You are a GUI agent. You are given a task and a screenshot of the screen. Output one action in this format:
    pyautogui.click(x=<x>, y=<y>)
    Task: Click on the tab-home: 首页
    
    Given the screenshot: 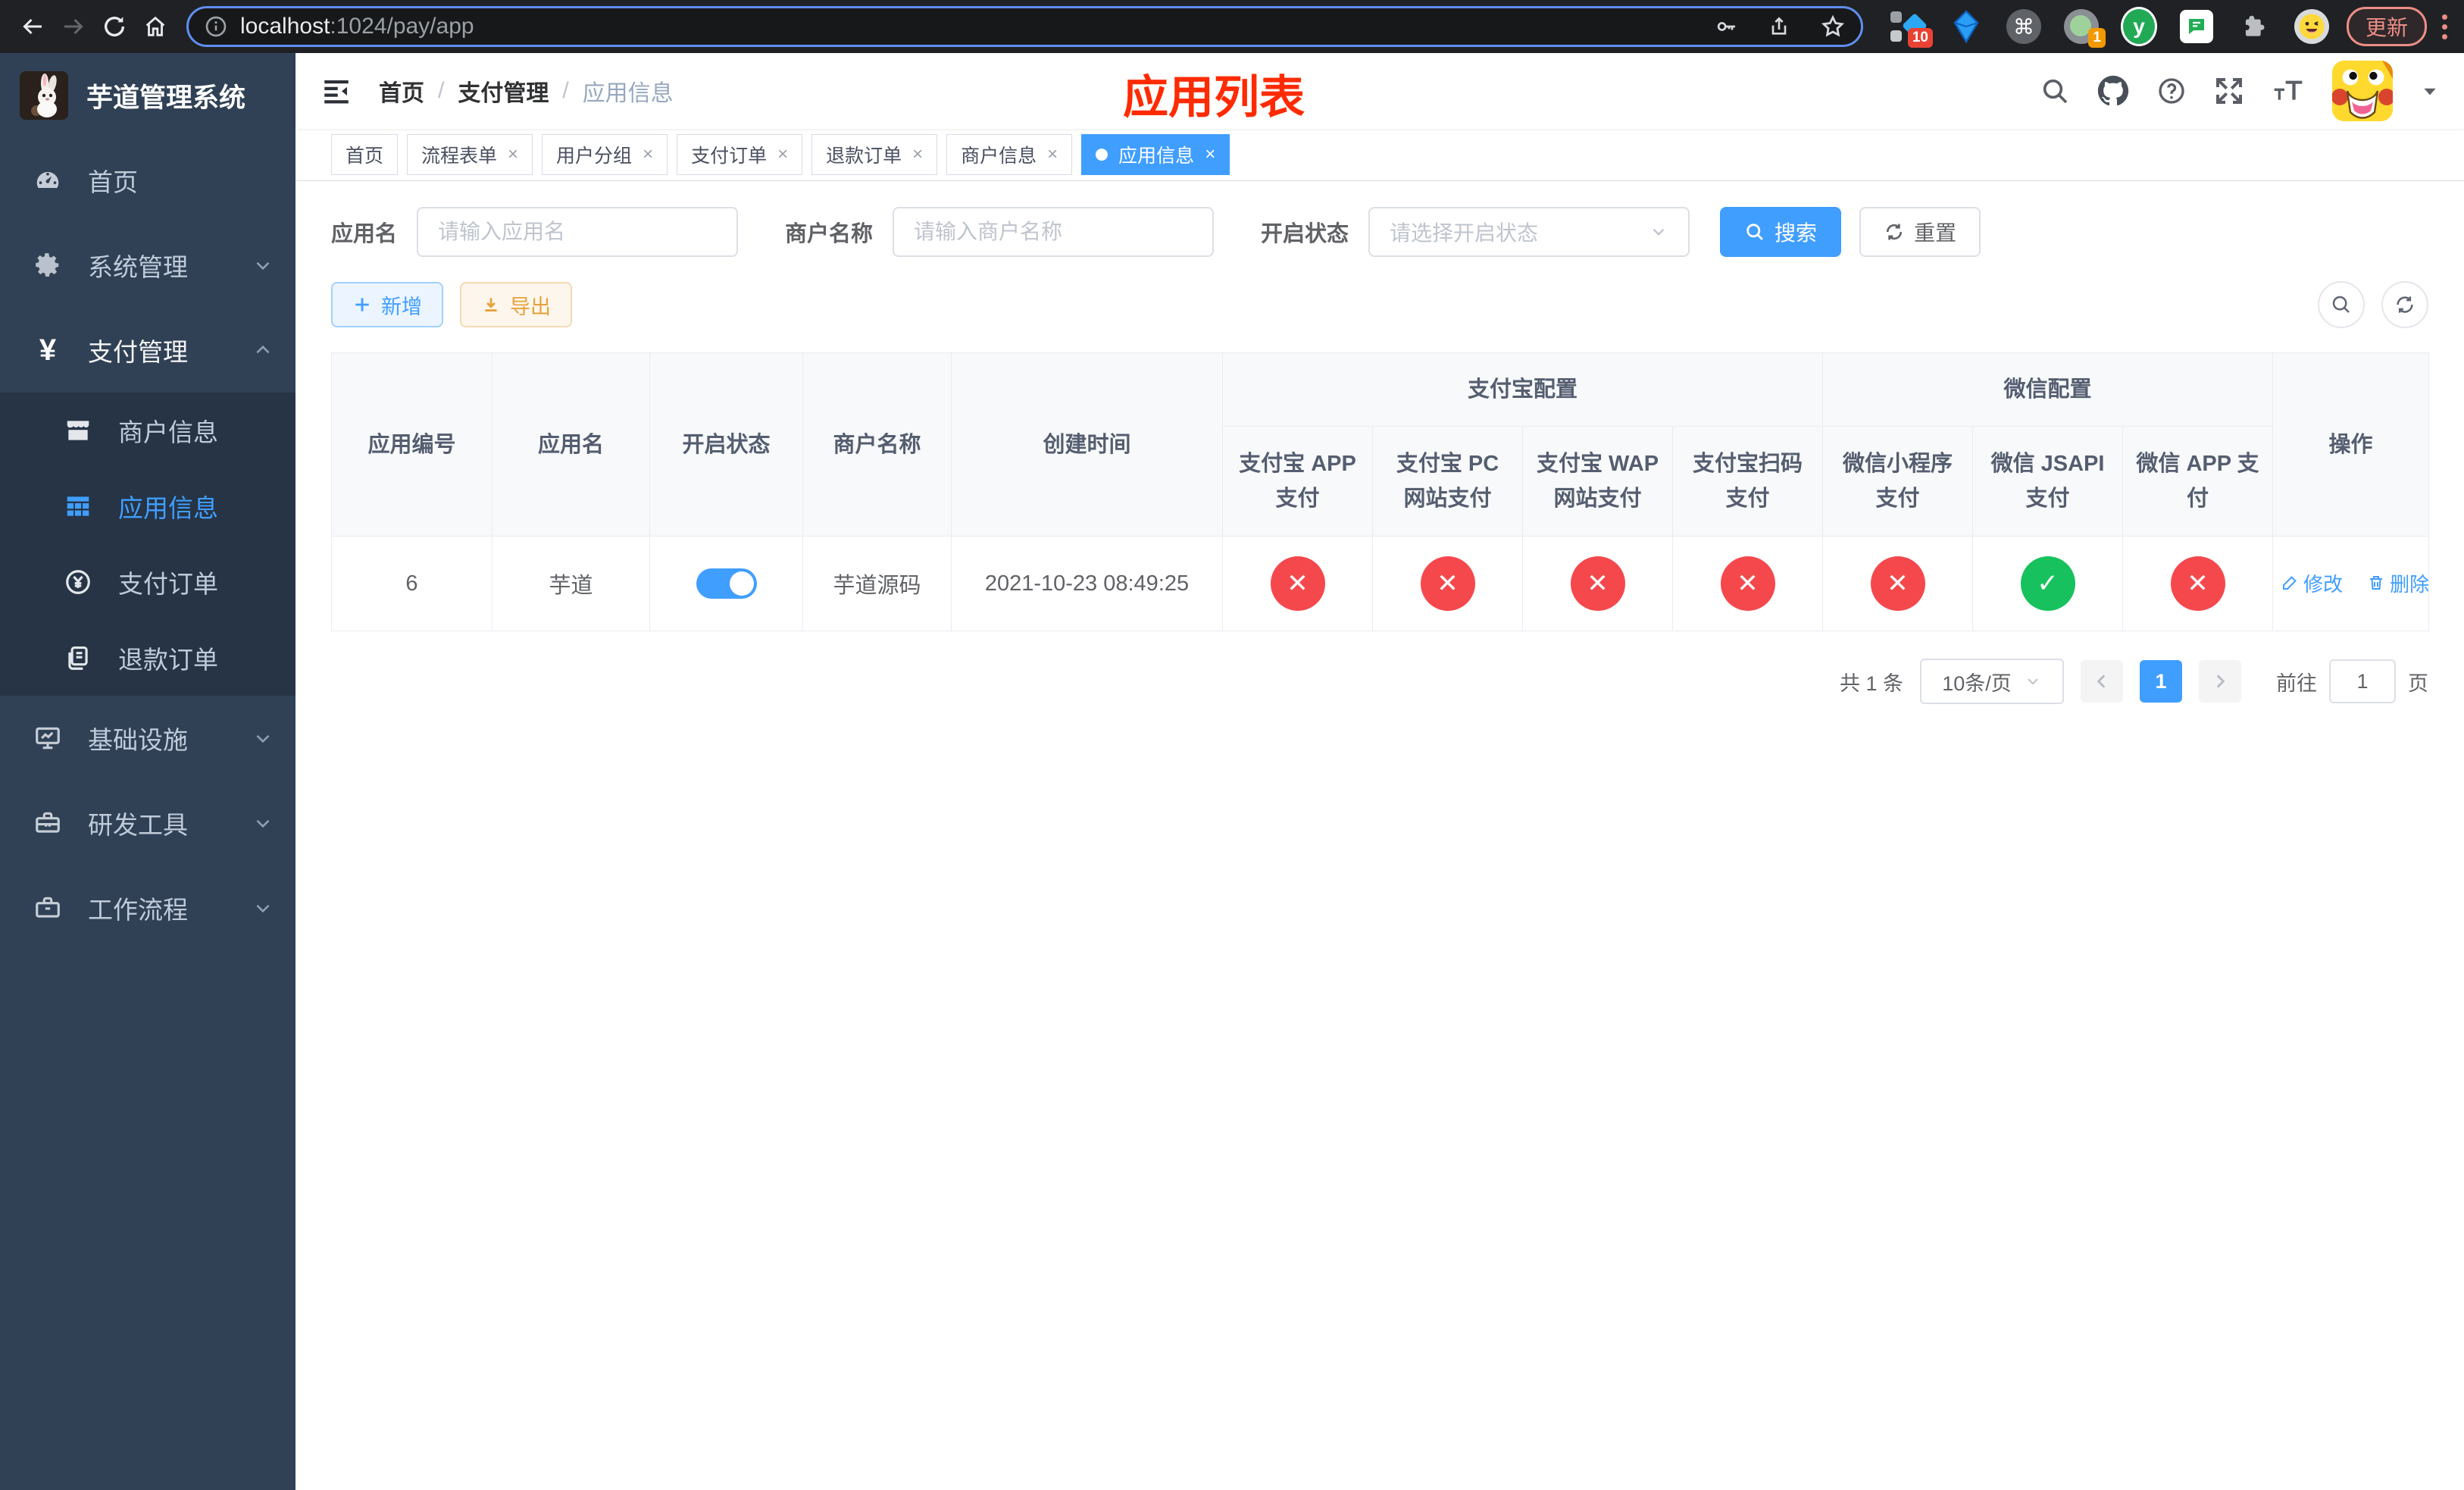 What is the action you would take?
    pyautogui.click(x=365, y=154)
    